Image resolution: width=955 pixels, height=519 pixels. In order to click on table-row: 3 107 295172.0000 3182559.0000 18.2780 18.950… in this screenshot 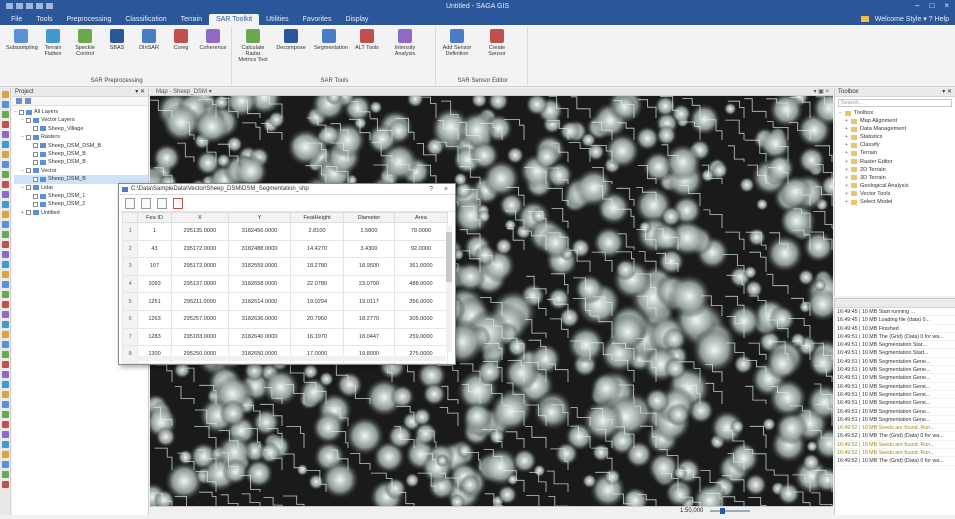, I will do `click(285, 266)`.